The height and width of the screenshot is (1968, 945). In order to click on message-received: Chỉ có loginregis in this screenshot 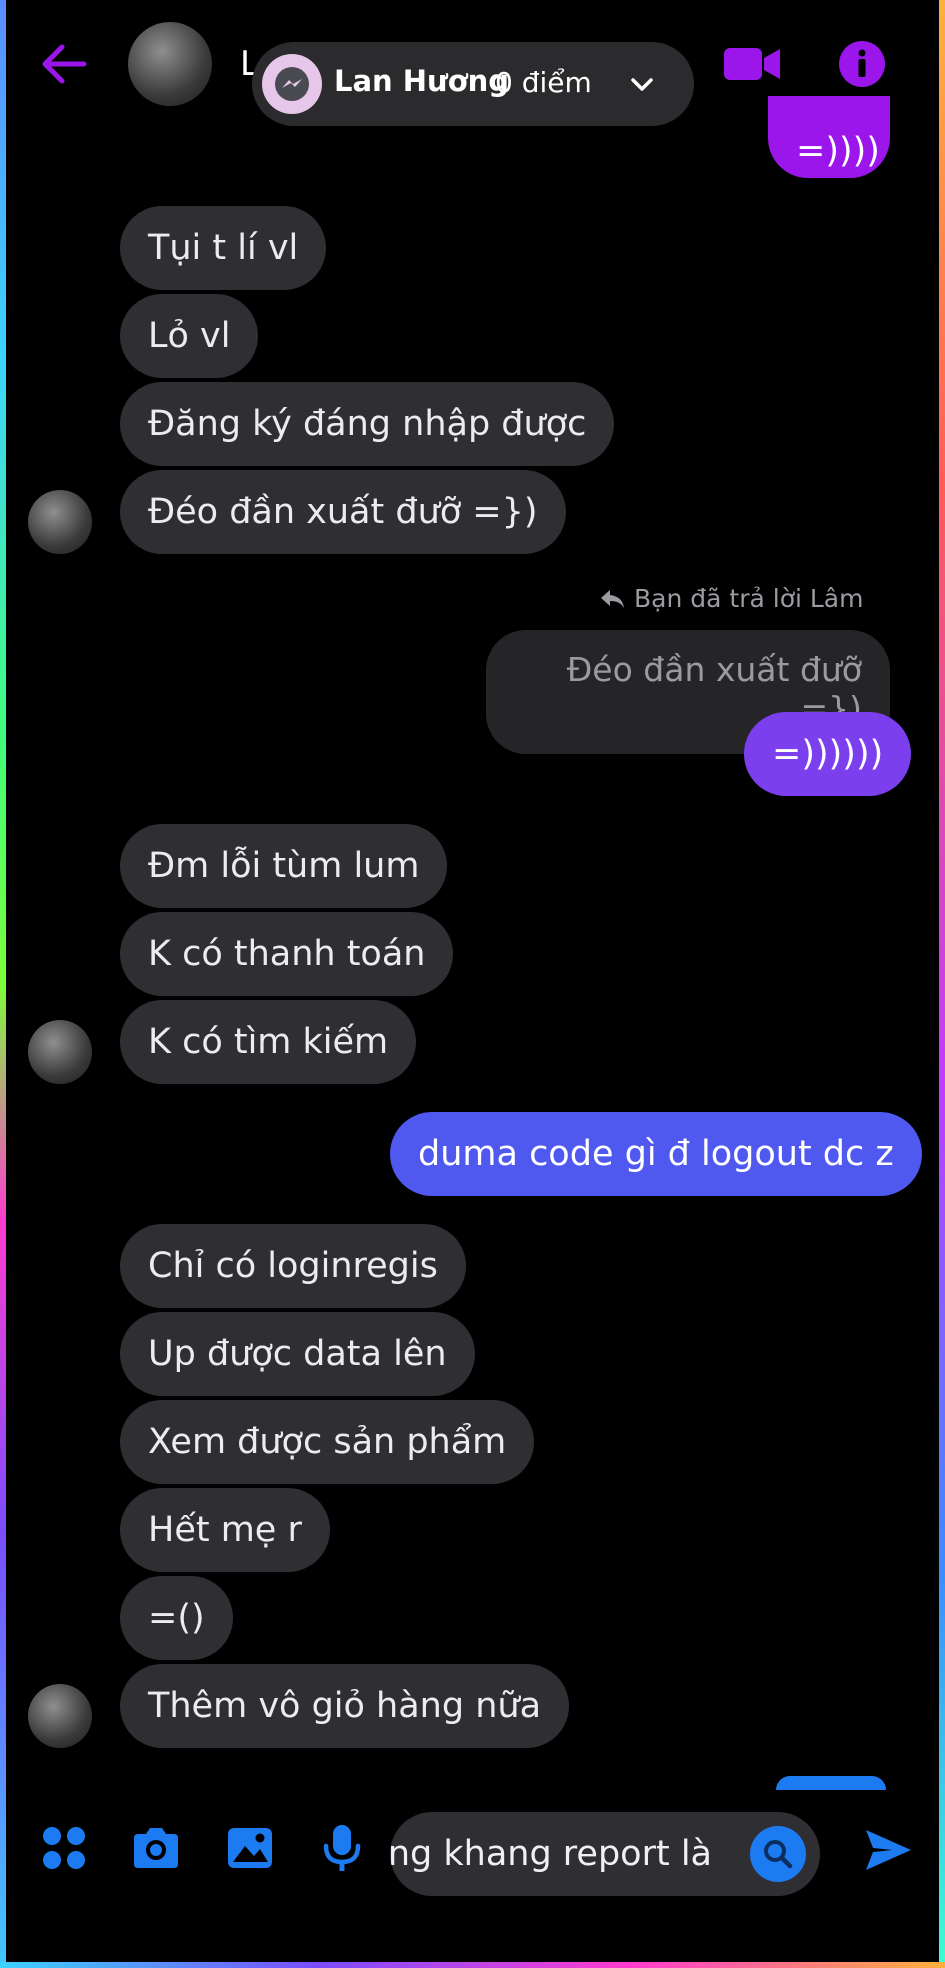, I will do `click(293, 1266)`.